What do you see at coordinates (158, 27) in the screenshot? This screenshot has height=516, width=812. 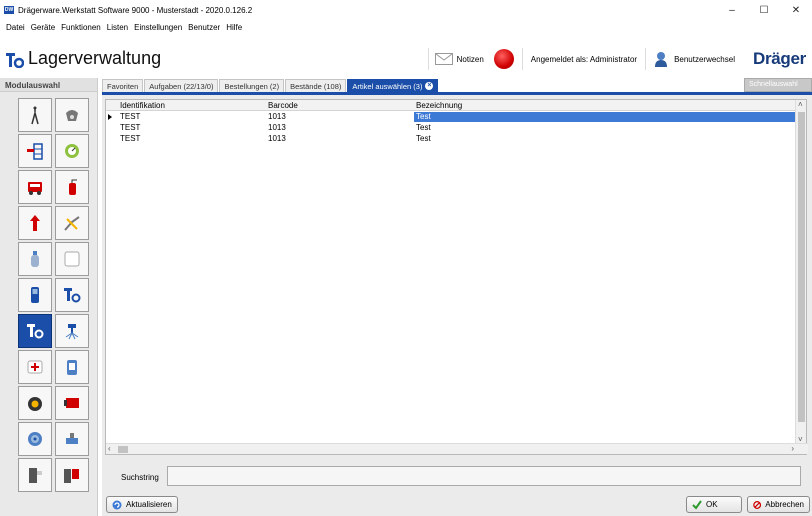 I see `menu-einstellungen: Einstellungen` at bounding box center [158, 27].